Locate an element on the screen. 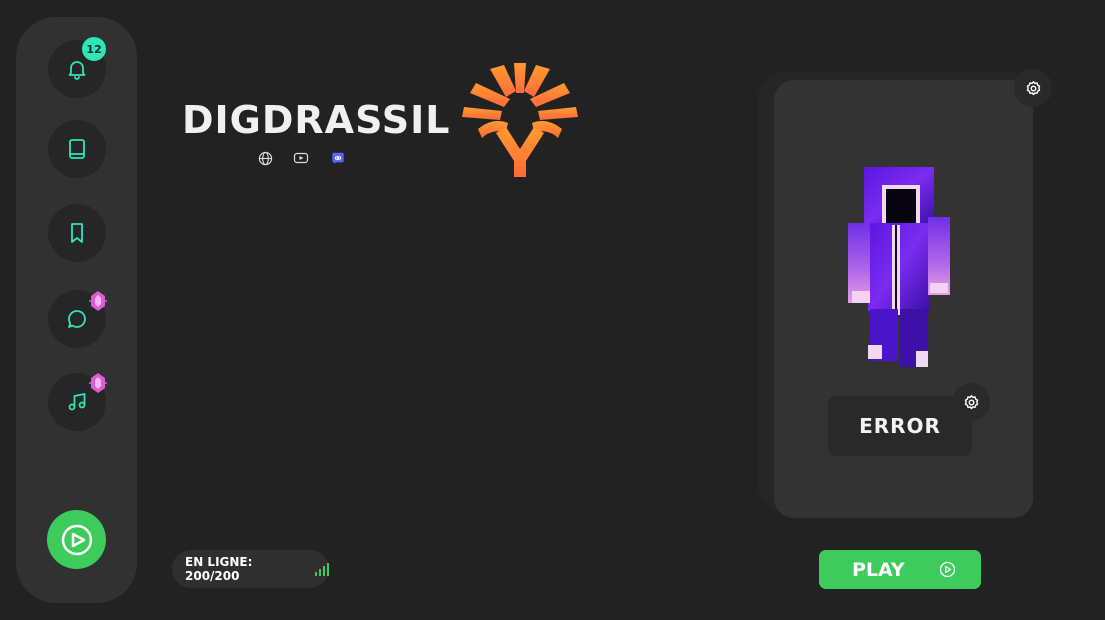  play-button: PLAY is located at coordinates (900, 569).